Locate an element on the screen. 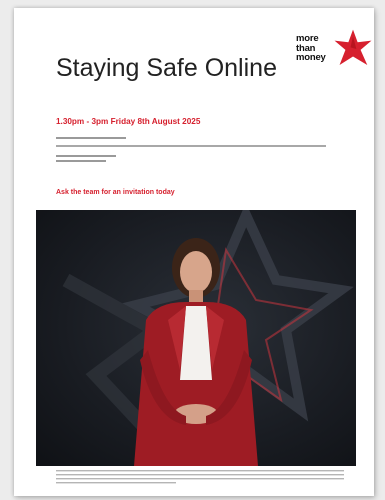 The height and width of the screenshot is (500, 385). brand-wordmark: more than money is located at coordinates (311, 48).